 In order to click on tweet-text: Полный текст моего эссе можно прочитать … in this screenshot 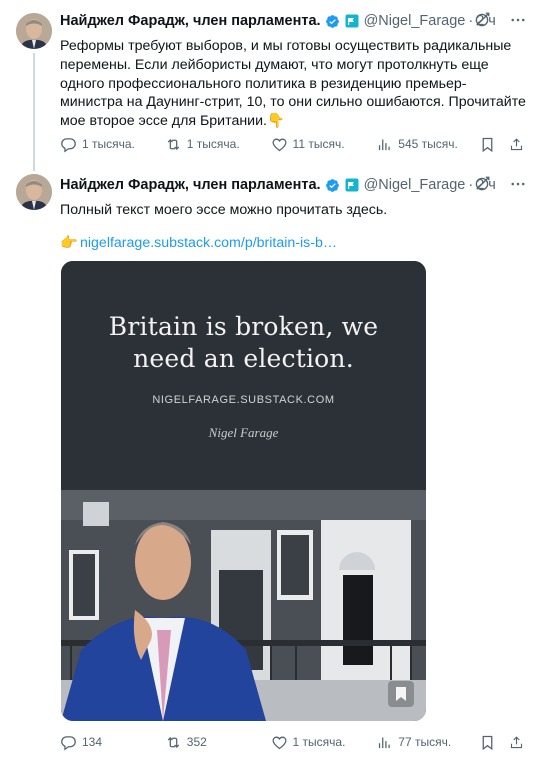, I will do `click(224, 210)`.